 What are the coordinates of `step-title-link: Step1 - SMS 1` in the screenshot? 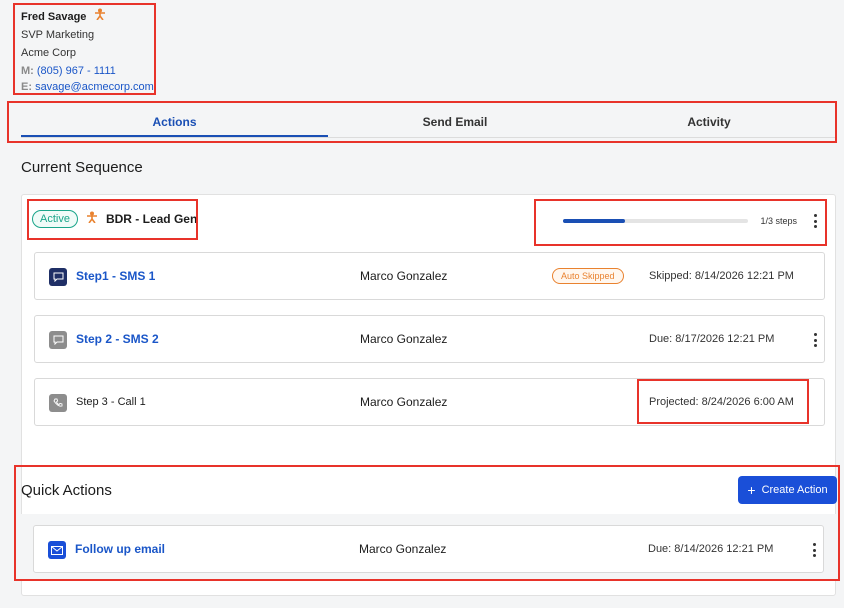 It's located at (115, 276).